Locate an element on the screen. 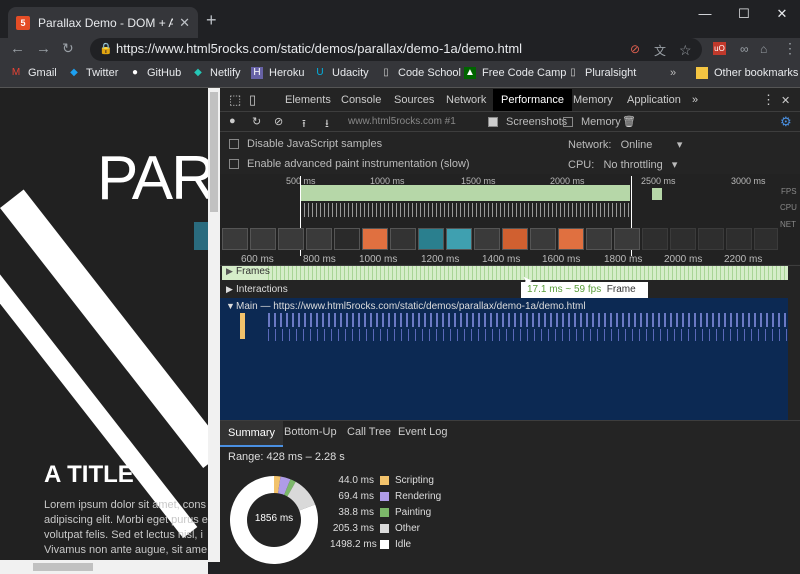  blocked-icon: ⊘ is located at coordinates (635, 49).